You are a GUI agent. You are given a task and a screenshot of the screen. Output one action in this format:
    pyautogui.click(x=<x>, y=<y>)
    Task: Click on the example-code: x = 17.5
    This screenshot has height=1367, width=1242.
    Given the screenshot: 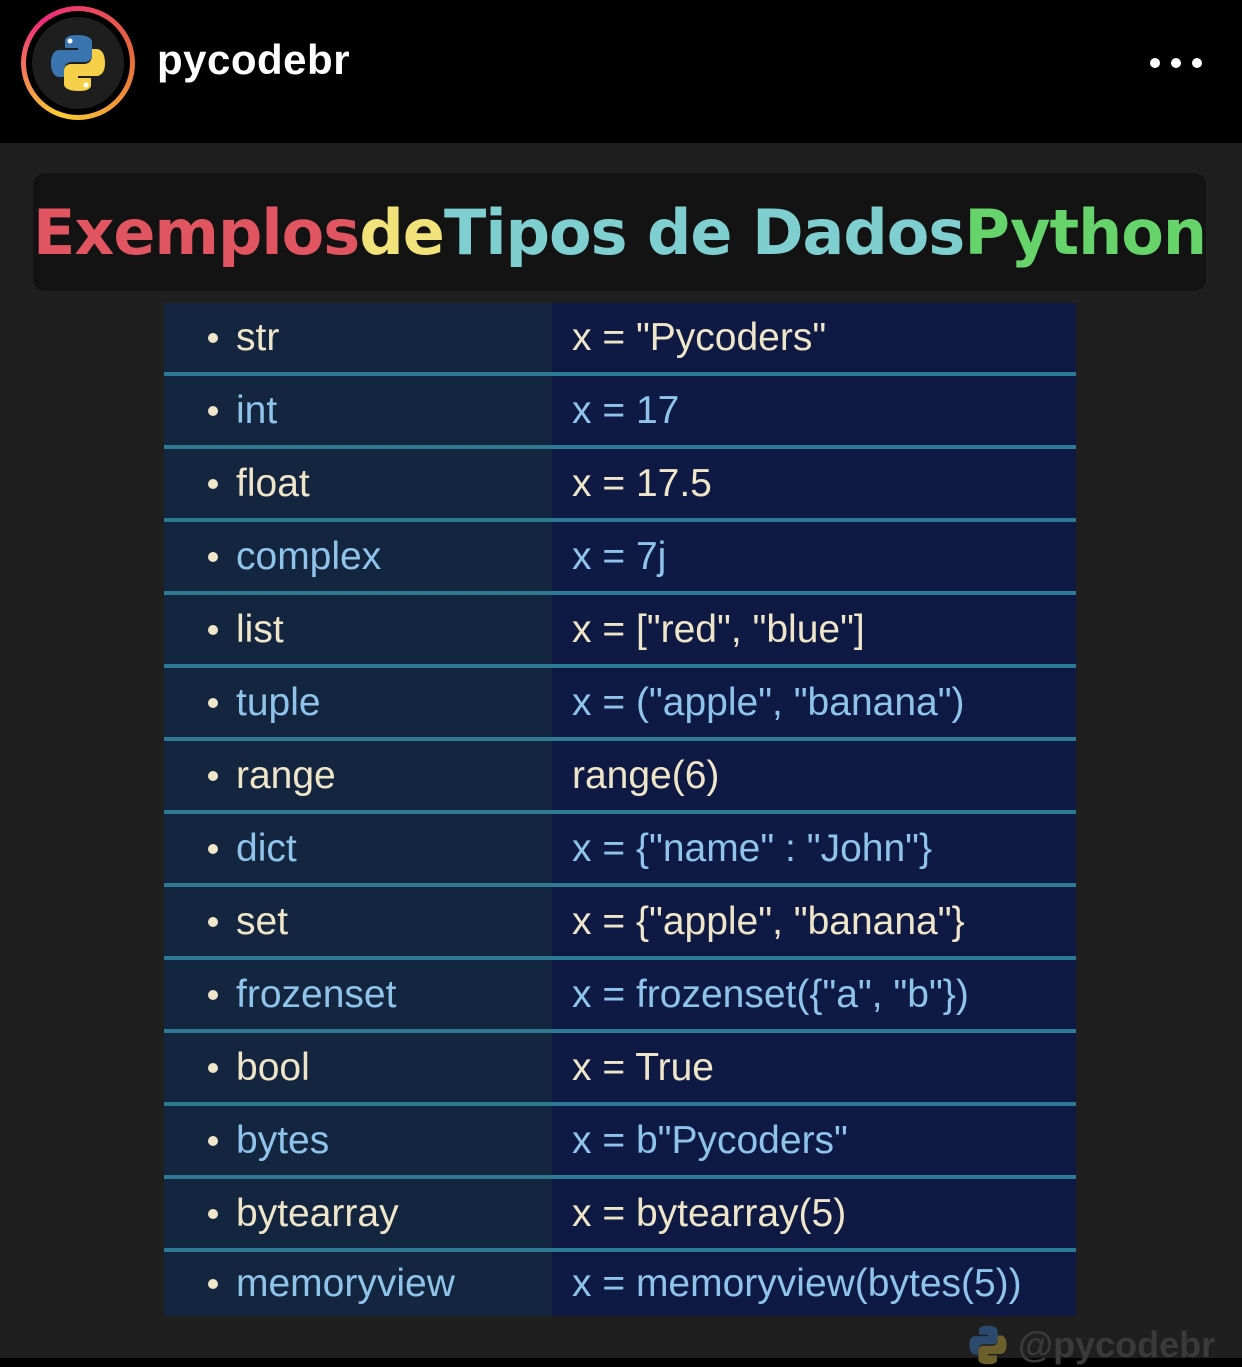 What is the action you would take?
    pyautogui.click(x=642, y=483)
    